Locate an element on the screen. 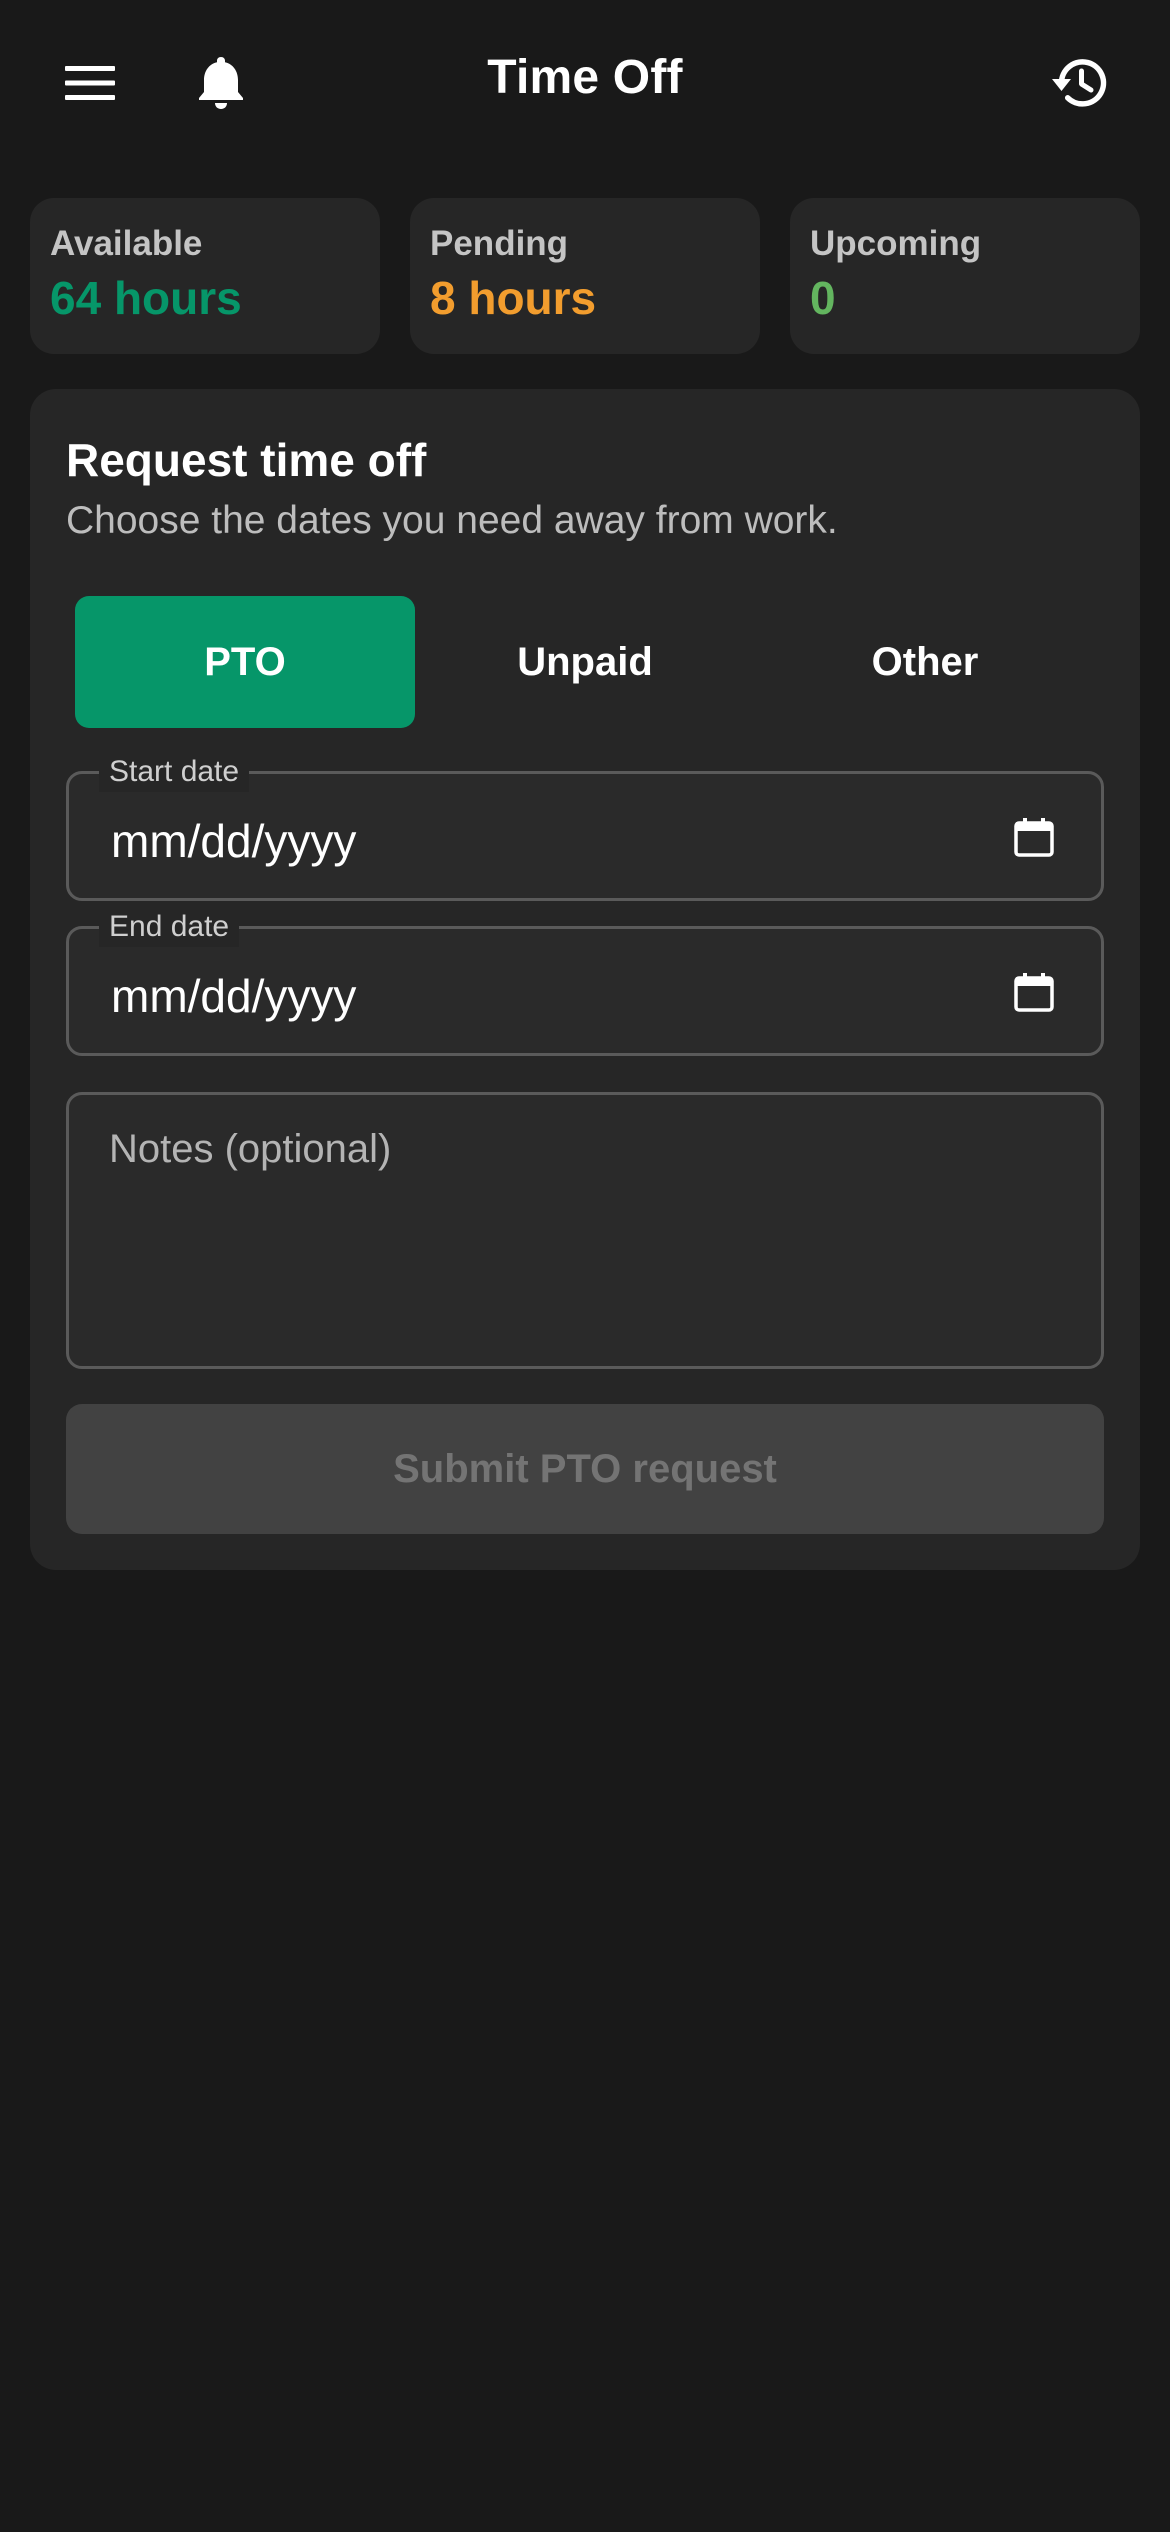  stat-value: 8 hours is located at coordinates (513, 298).